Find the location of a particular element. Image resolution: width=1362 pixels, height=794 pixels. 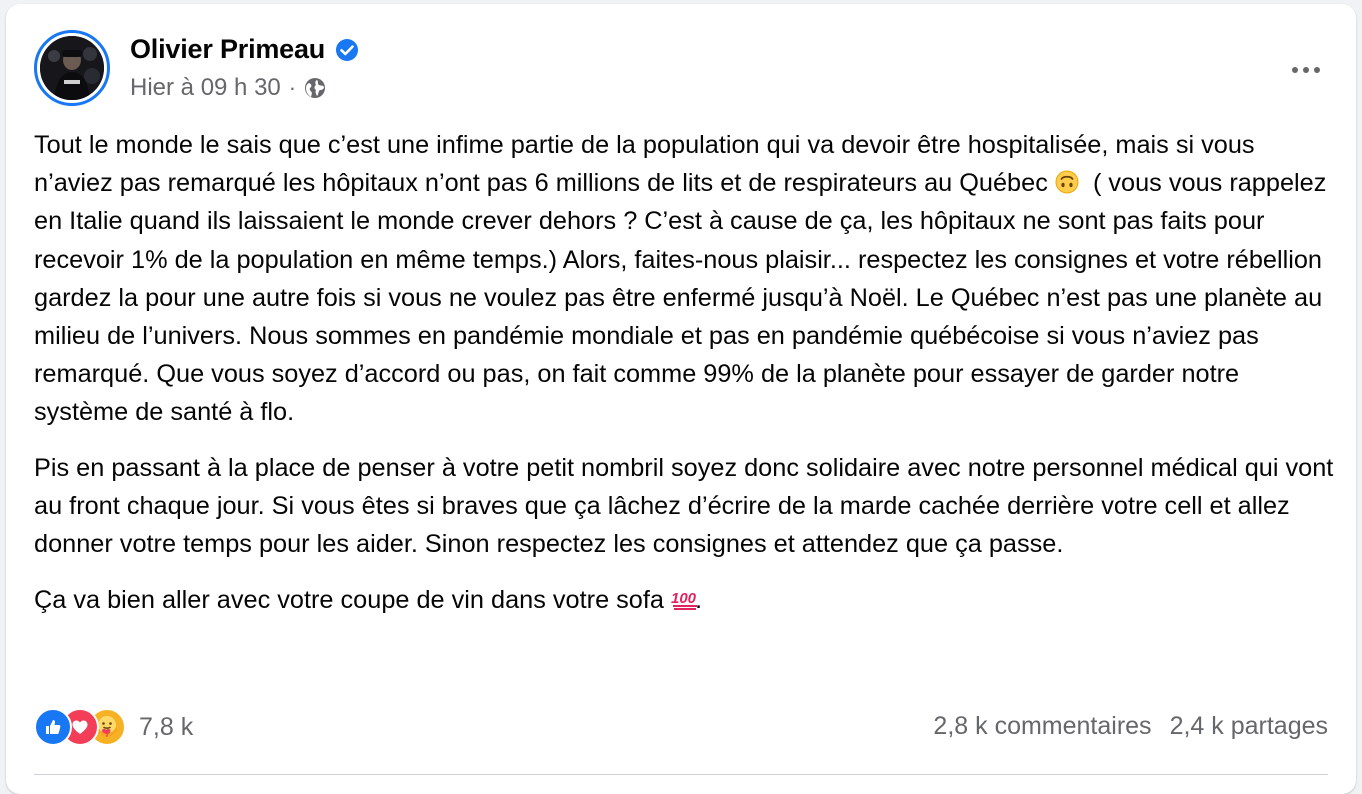

footer-divider is located at coordinates (681, 774).